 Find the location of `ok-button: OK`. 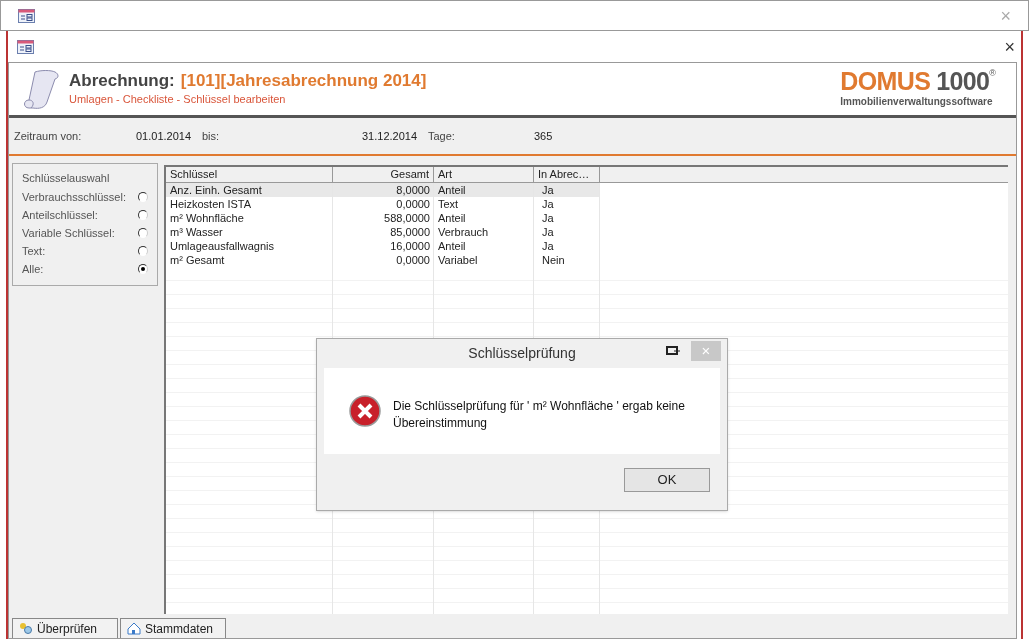

ok-button: OK is located at coordinates (667, 480).